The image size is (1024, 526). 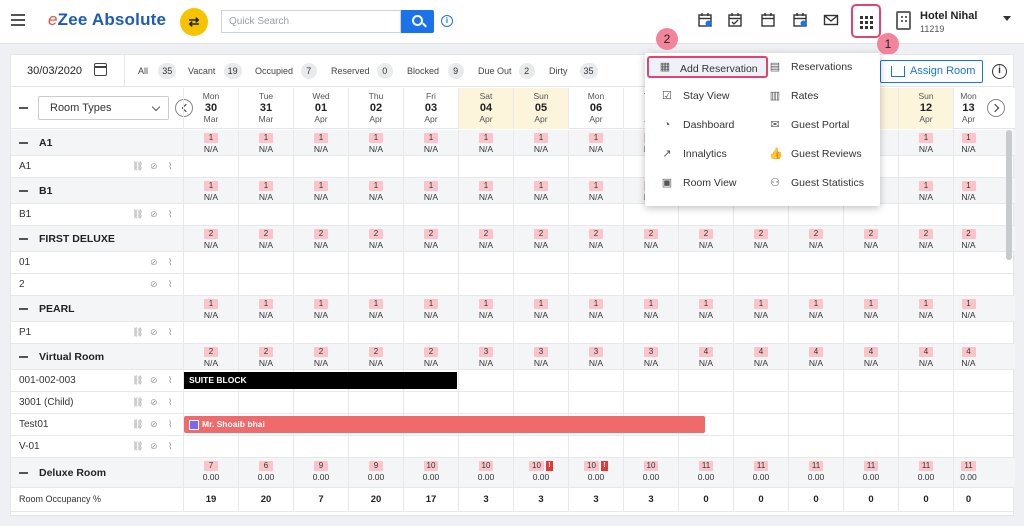 What do you see at coordinates (107, 20) in the screenshot?
I see `app-logo: eZee Absolute` at bounding box center [107, 20].